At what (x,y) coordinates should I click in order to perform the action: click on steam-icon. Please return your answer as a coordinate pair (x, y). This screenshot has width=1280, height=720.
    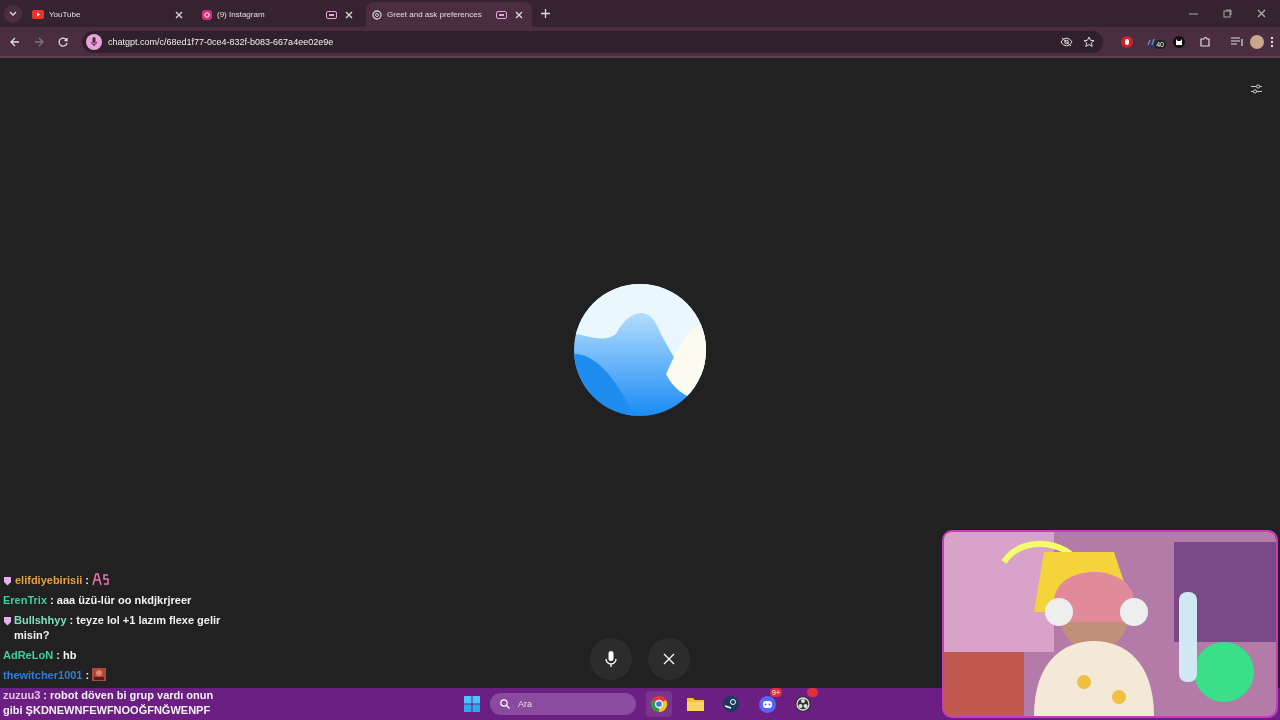
    Looking at the image, I should click on (731, 704).